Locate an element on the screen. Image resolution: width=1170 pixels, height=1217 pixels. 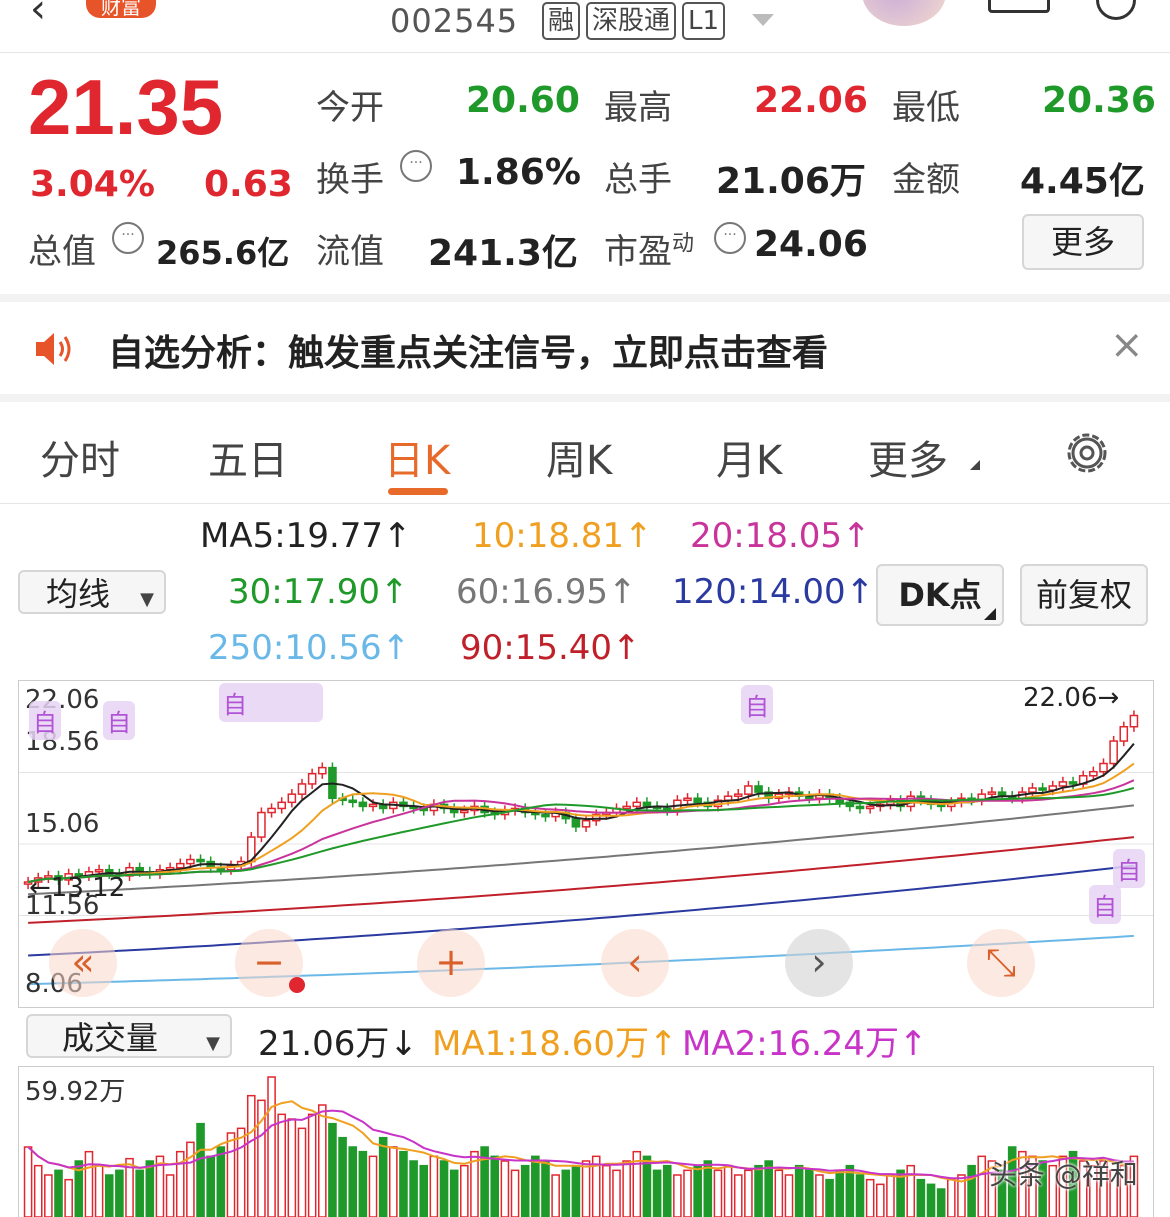
ma-selector-label: 均线 is located at coordinates (78, 594).